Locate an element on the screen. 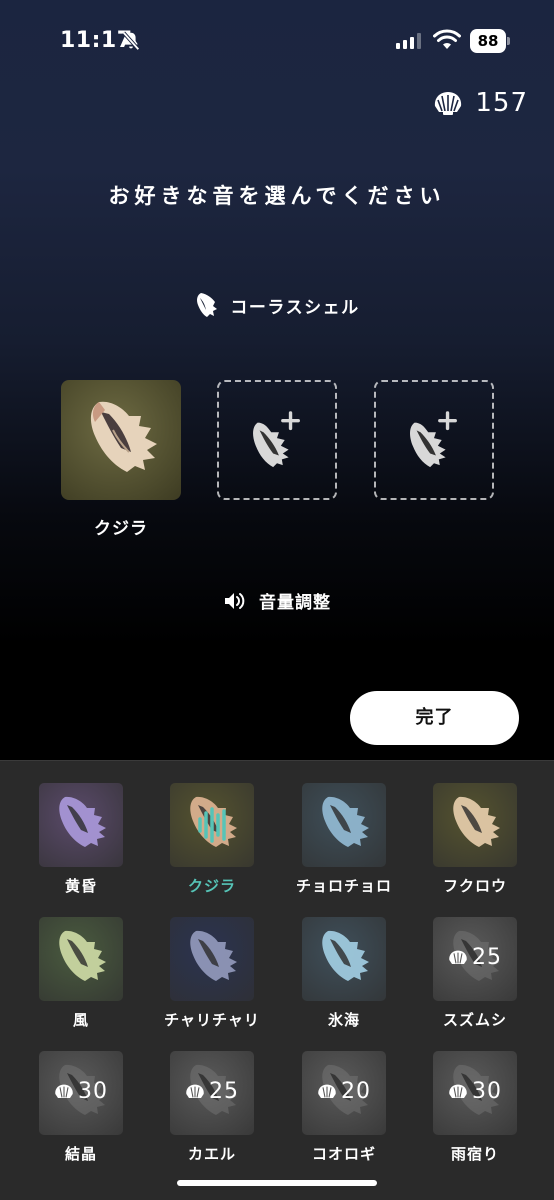 This screenshot has height=1200, width=554. price-tag: 20 is located at coordinates (344, 1091).